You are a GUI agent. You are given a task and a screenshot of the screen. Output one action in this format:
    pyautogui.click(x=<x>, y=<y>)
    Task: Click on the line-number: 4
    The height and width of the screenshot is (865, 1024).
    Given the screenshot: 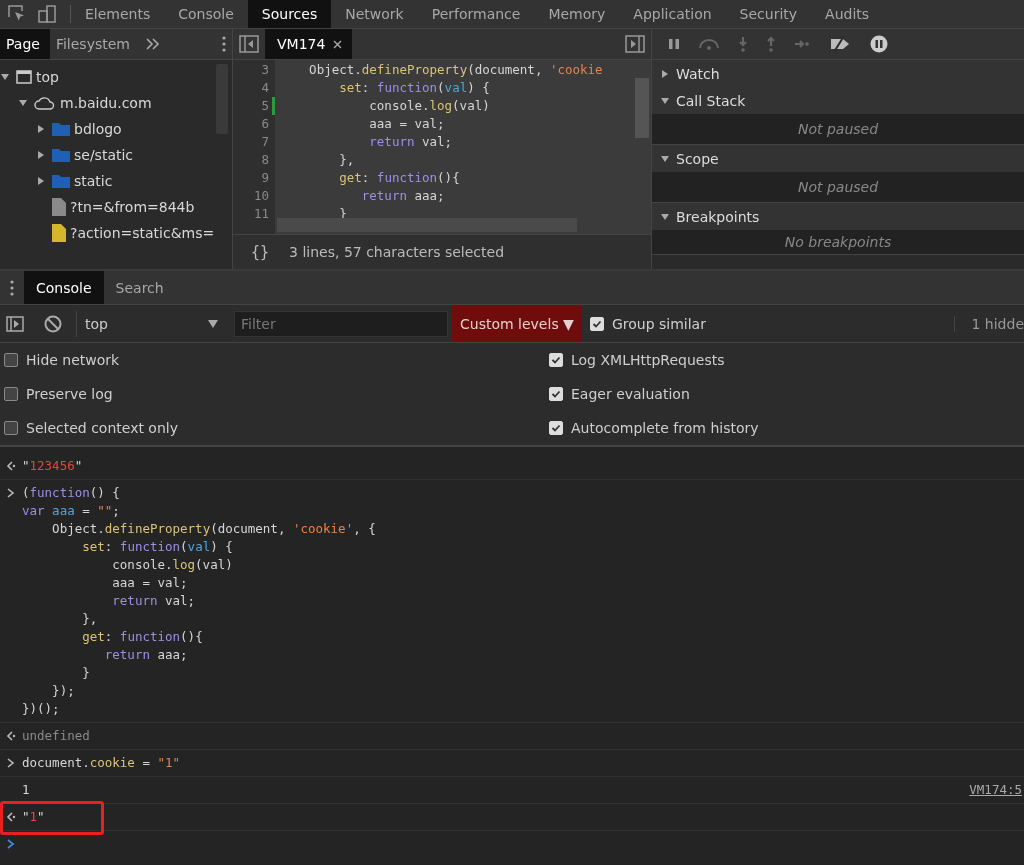 What is the action you would take?
    pyautogui.click(x=265, y=88)
    